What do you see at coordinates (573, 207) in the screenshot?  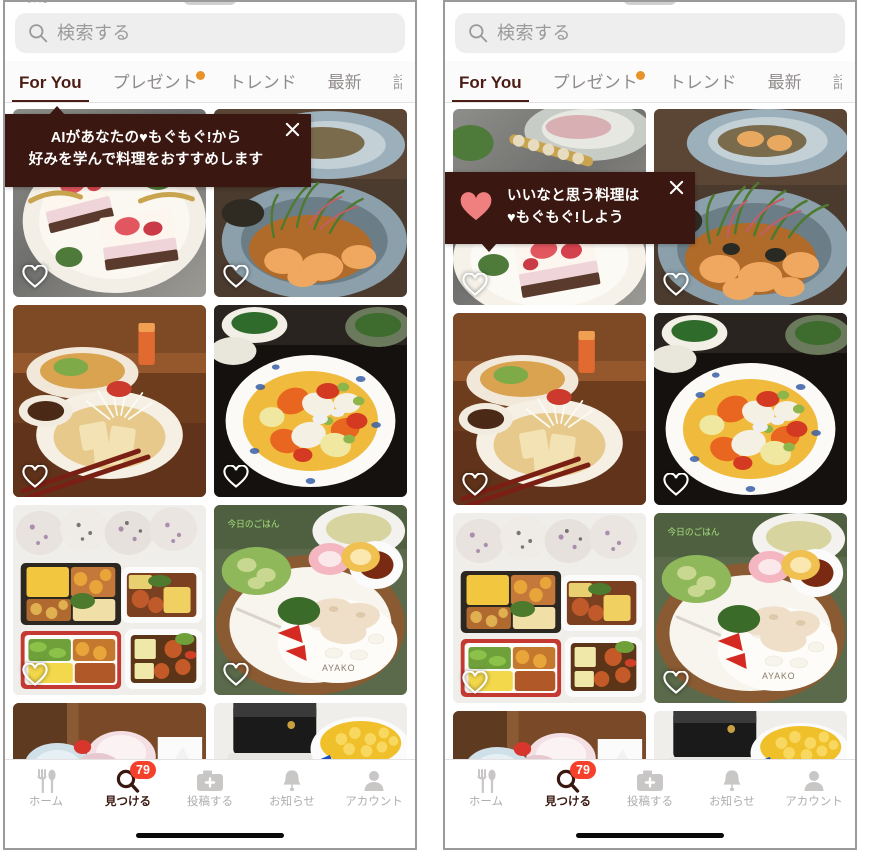 I see `tooltip-text: いいなと思う料理は ♥もぐもぐ!しよう` at bounding box center [573, 207].